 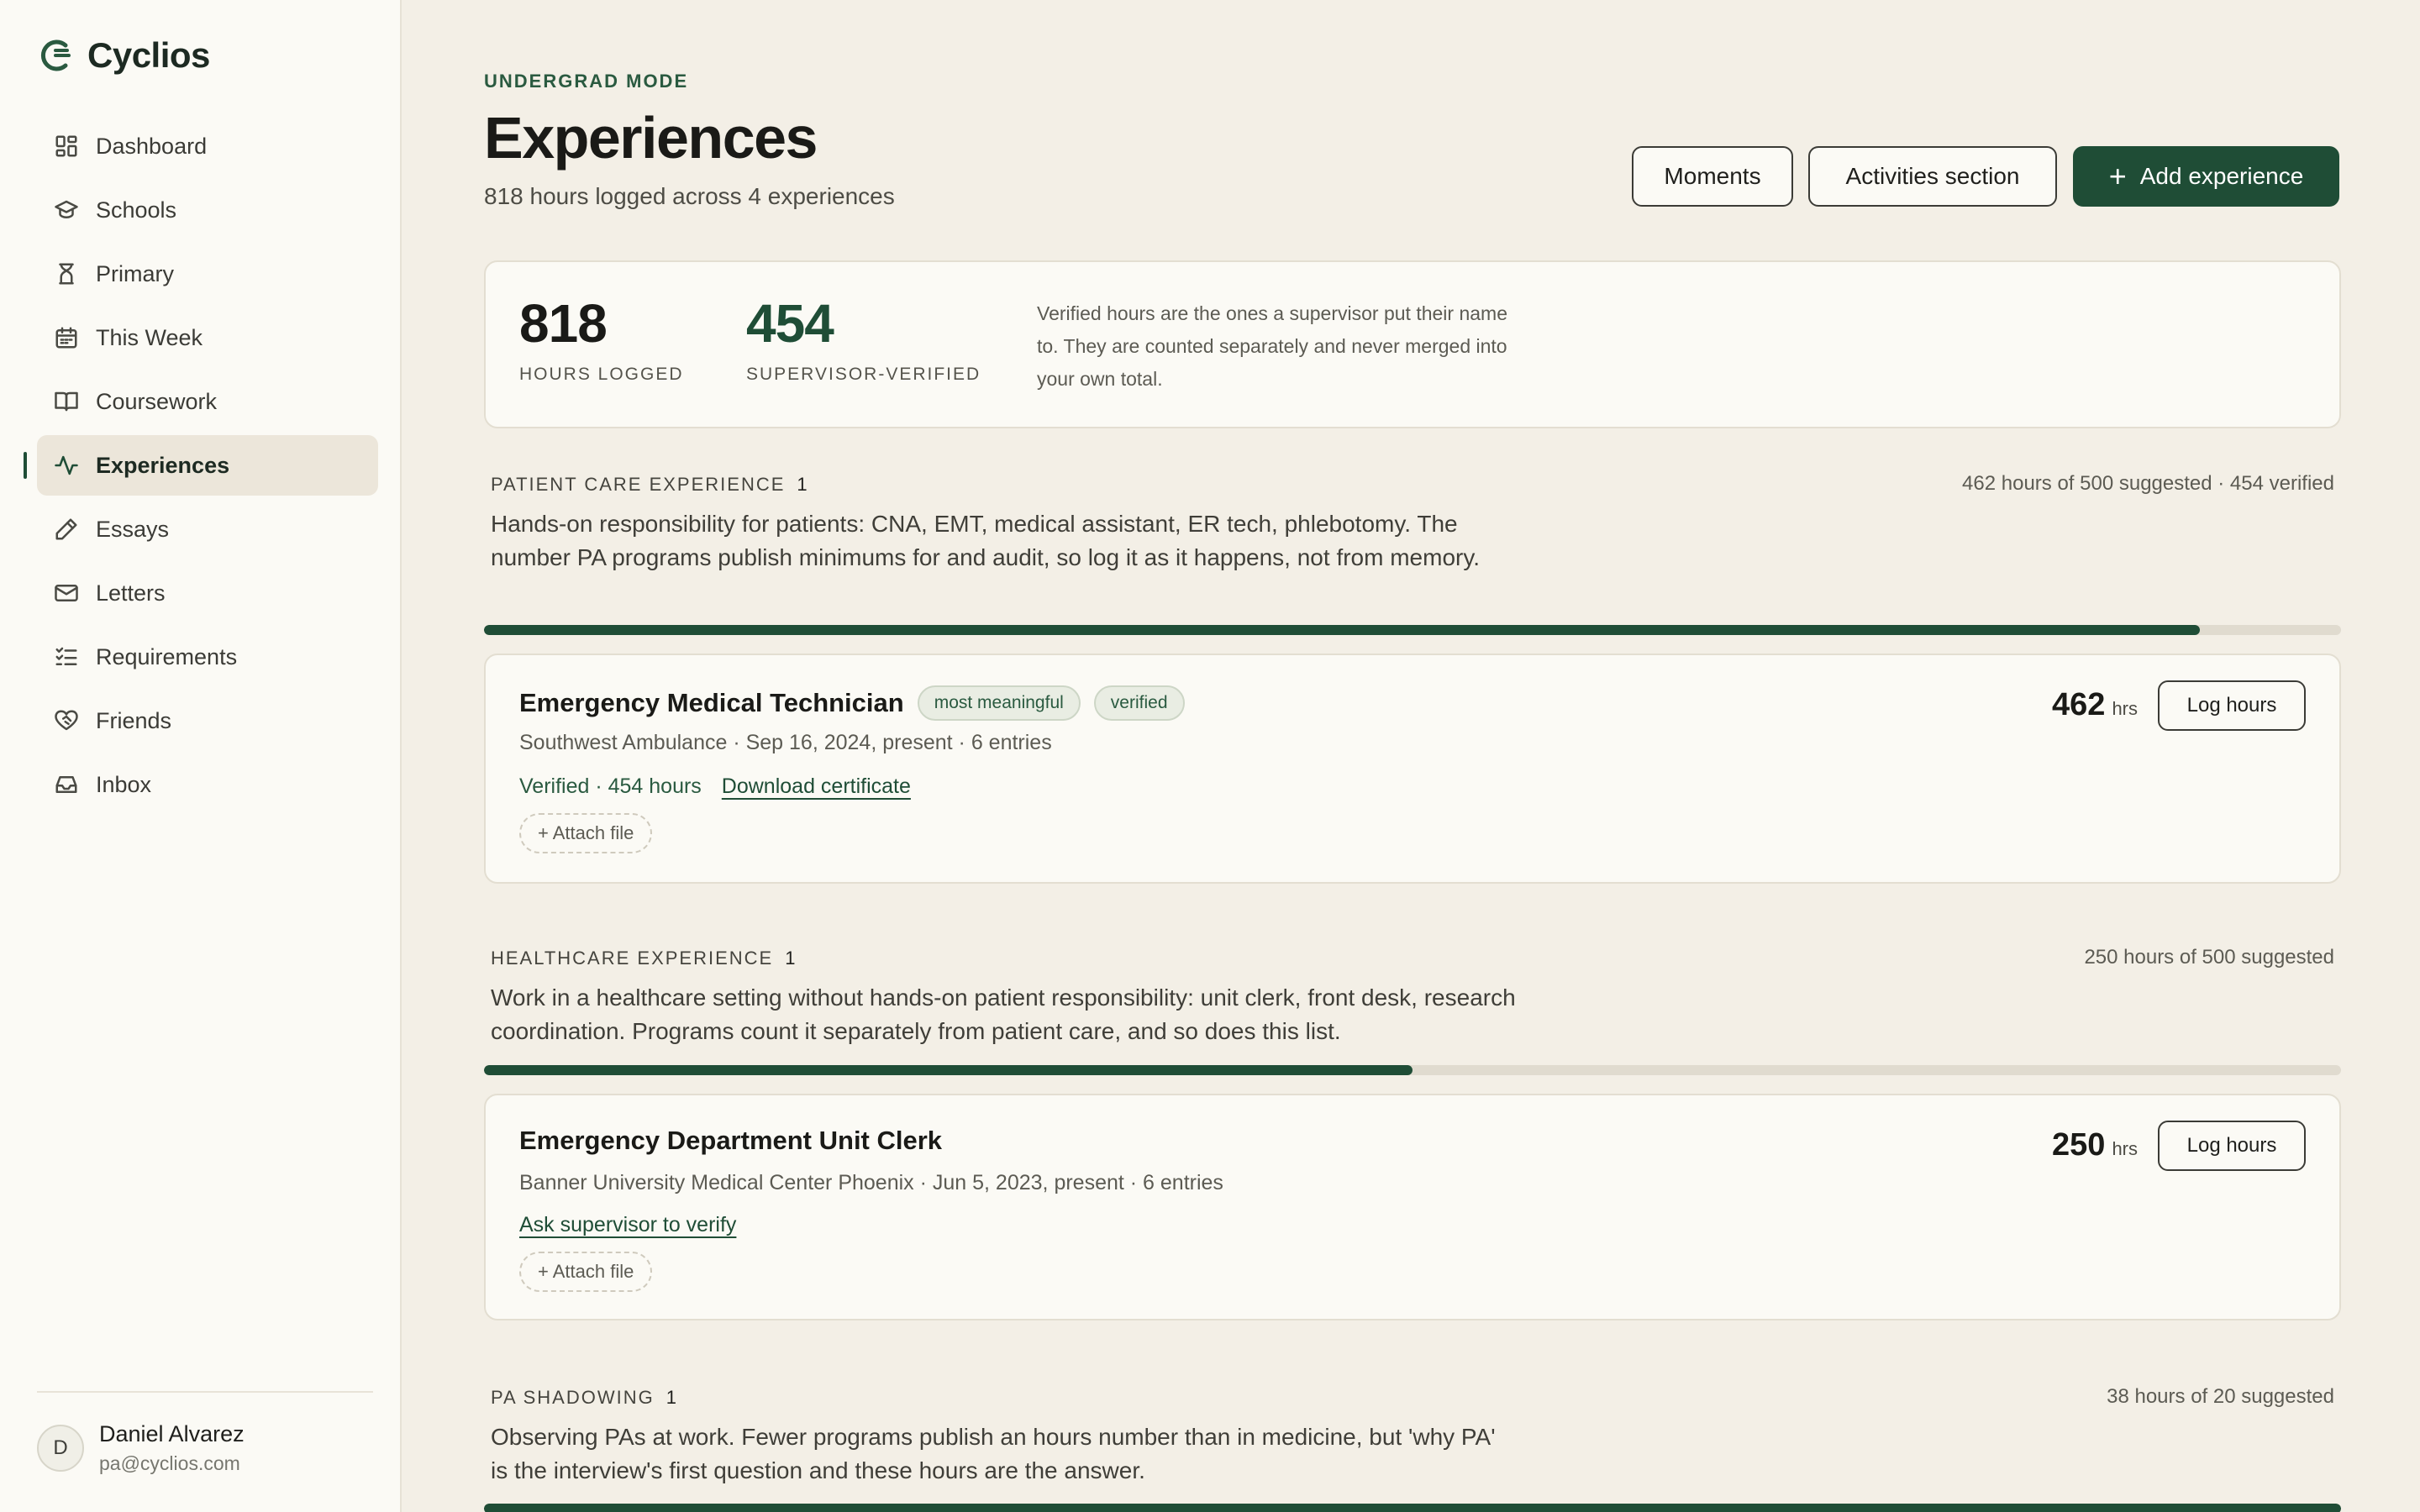 I want to click on sidebar-item-friends: Friends, so click(x=207, y=720).